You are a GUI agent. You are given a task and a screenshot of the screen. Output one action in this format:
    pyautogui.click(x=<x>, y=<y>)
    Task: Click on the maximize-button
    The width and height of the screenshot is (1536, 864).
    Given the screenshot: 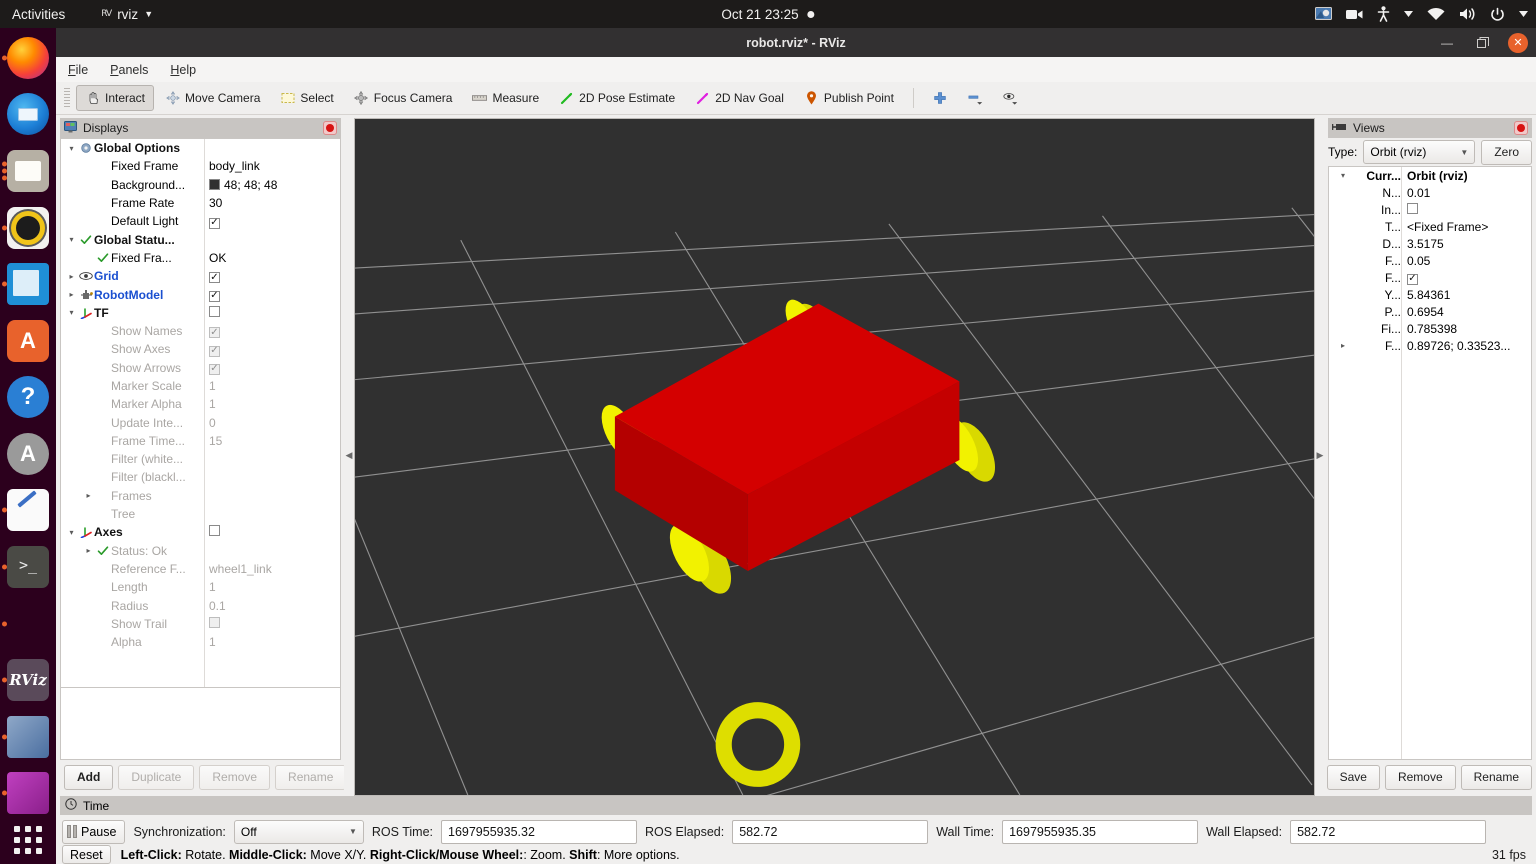 What is the action you would take?
    pyautogui.click(x=1483, y=43)
    